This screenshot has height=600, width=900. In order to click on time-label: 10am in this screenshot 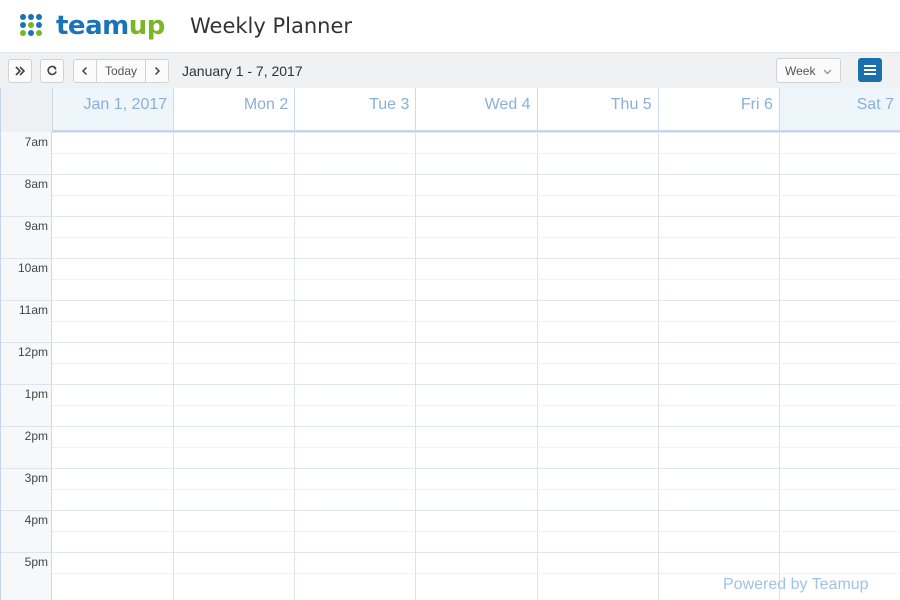, I will do `click(32, 268)`.